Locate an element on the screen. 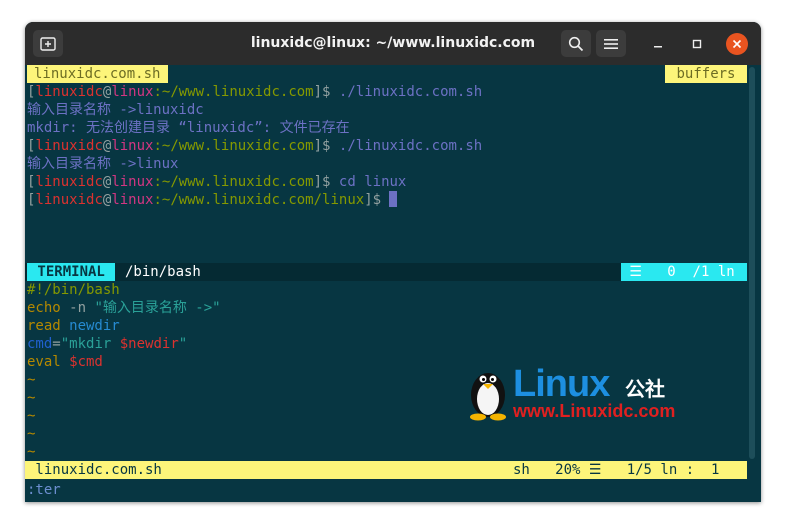  status-filename: linuxidc.com.sh is located at coordinates (94, 470).